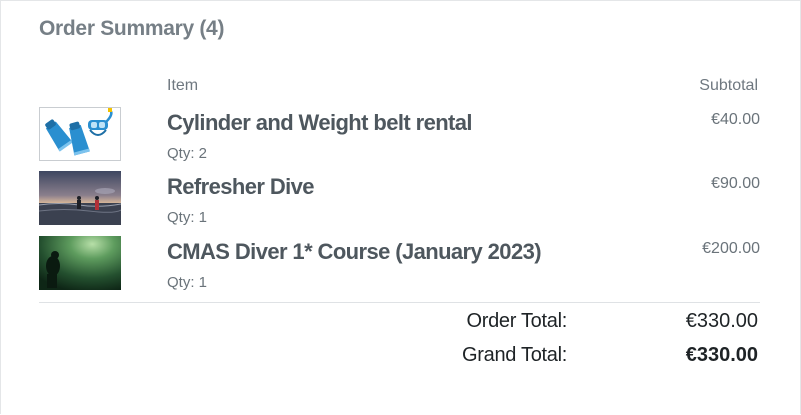 The image size is (801, 415). I want to click on item-name: Cylinder and Weight belt rental, so click(320, 123).